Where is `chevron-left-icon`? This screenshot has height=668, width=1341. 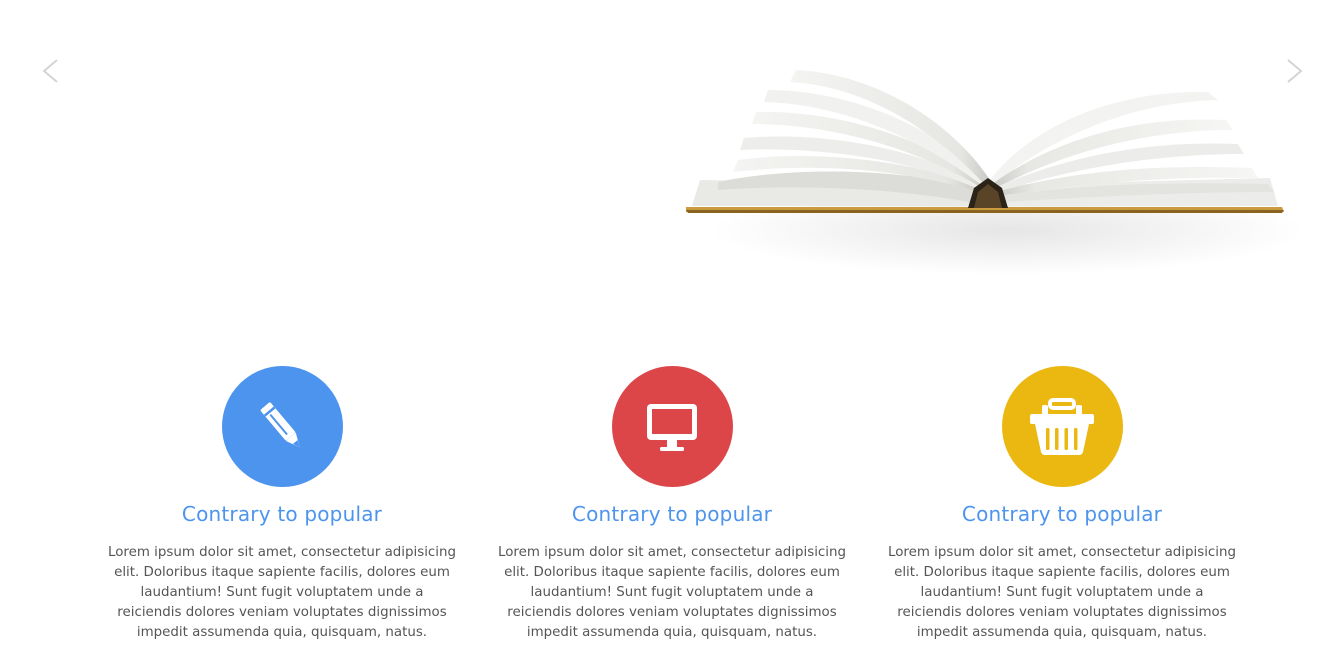
chevron-left-icon is located at coordinates (50, 71).